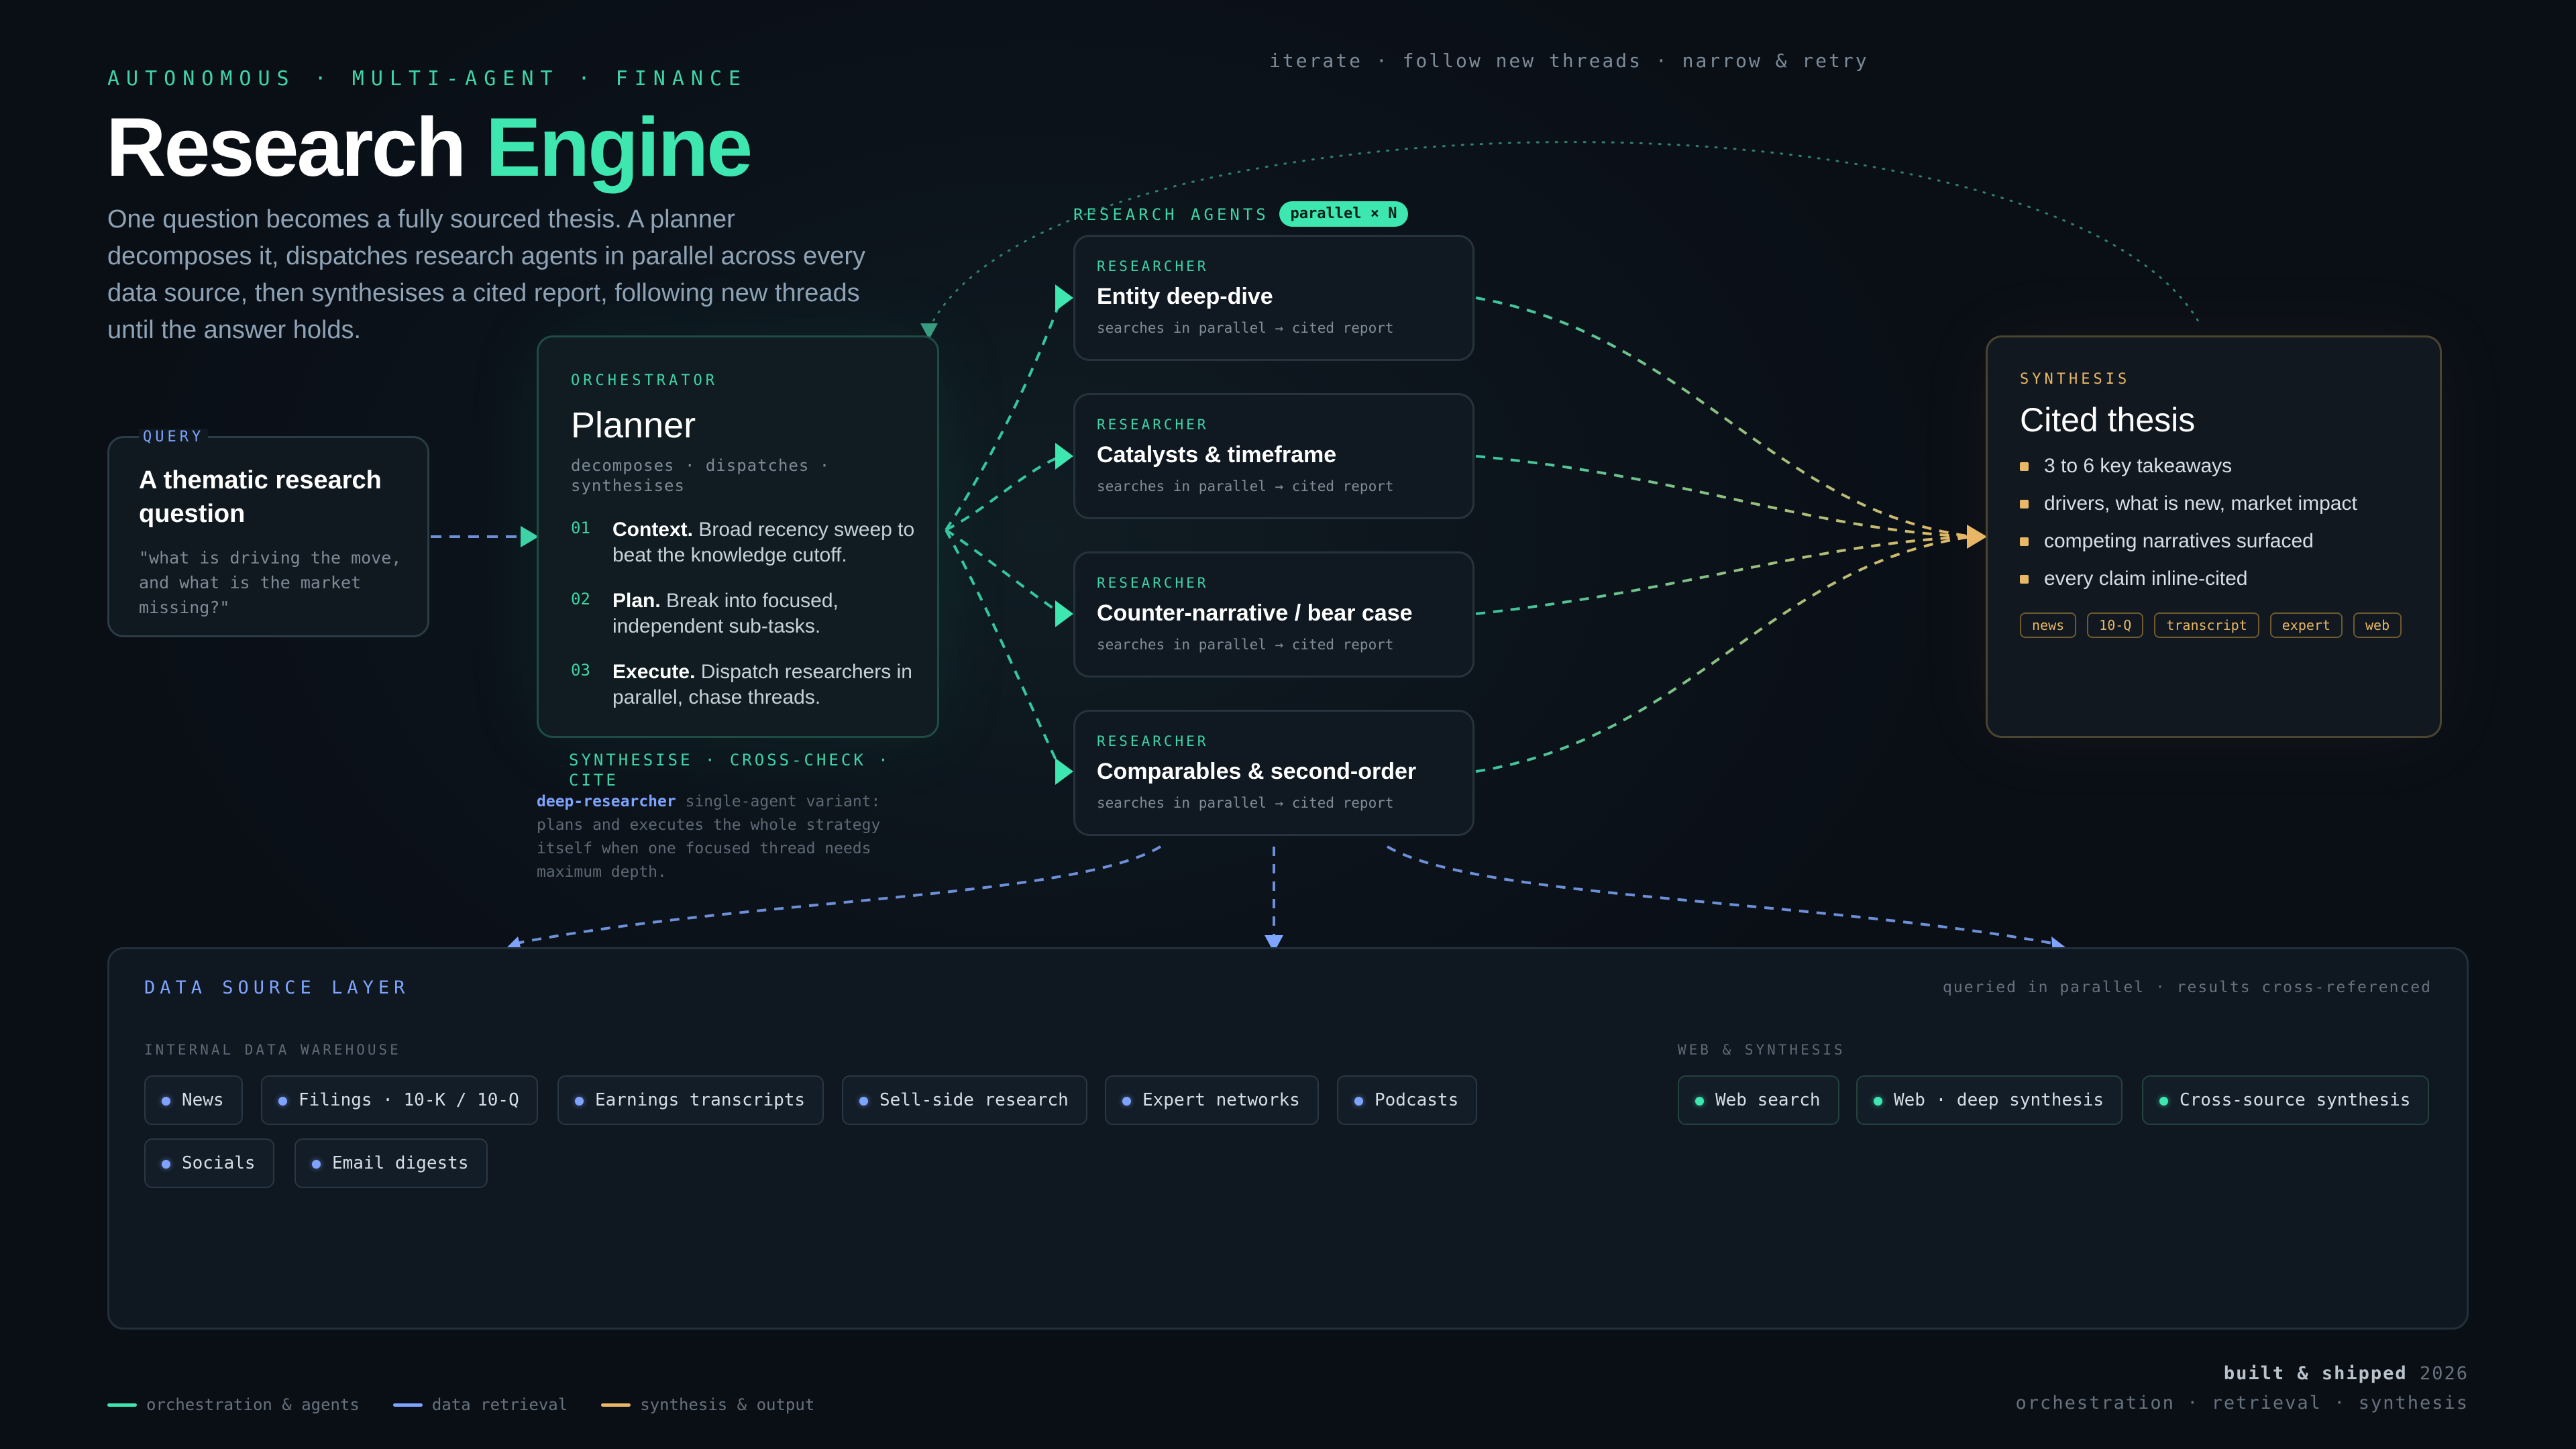 The width and height of the screenshot is (2576, 1449). Describe the element at coordinates (2075, 379) in the screenshot. I see `synthesis-eyebrow: SYNTHESIS` at that location.